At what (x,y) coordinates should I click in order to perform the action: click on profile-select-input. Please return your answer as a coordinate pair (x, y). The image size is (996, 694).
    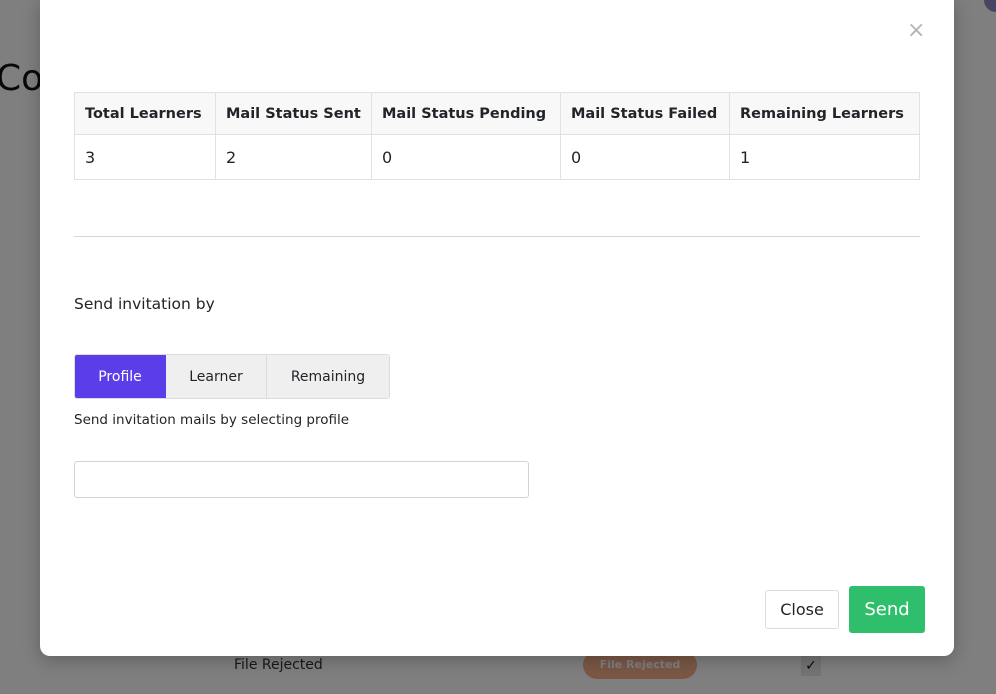
    Looking at the image, I should click on (301, 479).